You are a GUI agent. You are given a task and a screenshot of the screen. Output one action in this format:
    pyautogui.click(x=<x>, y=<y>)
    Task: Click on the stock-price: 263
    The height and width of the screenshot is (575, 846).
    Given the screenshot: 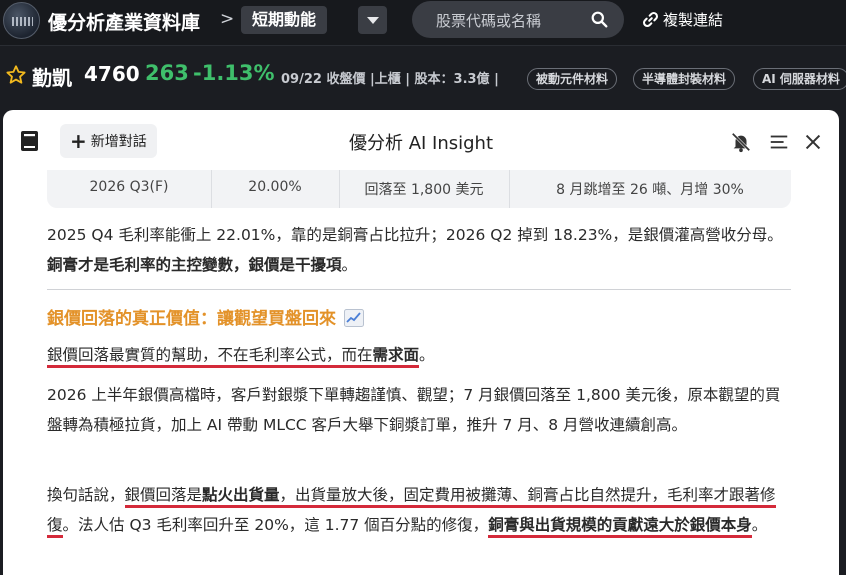 What is the action you would take?
    pyautogui.click(x=167, y=73)
    